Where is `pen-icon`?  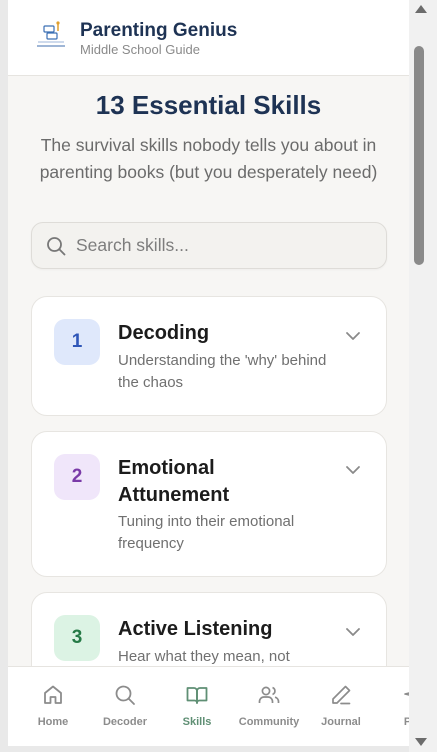
pen-icon is located at coordinates (341, 695).